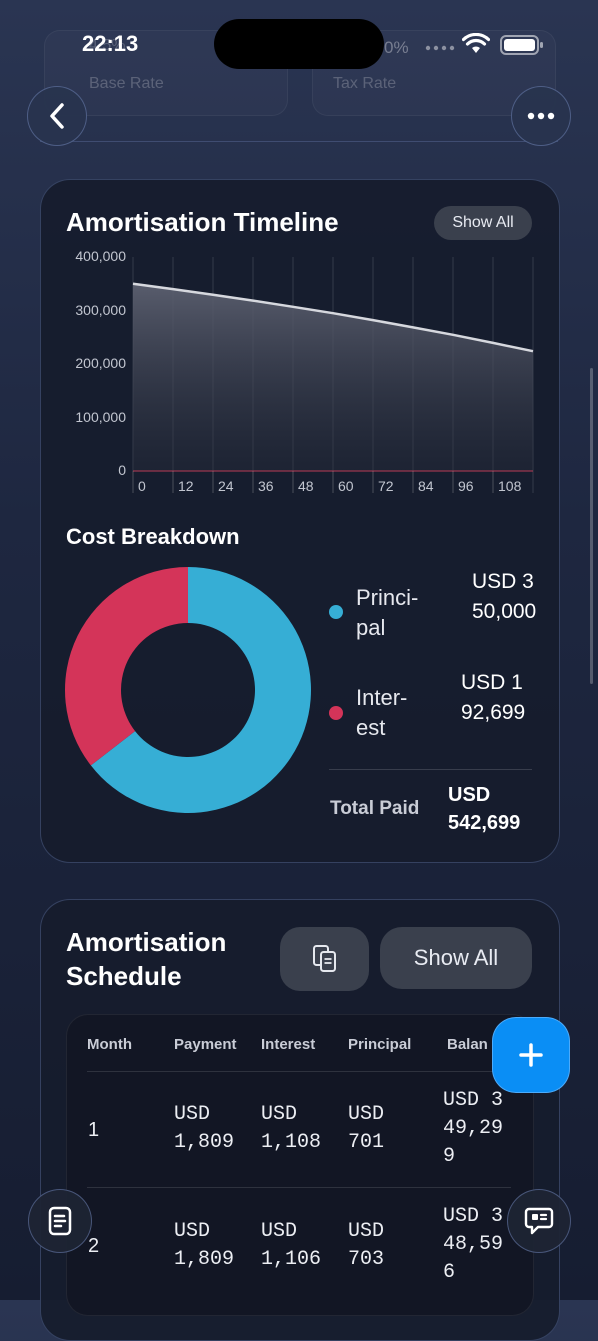 The image size is (598, 1341). What do you see at coordinates (100, 309) in the screenshot?
I see `y-tick-label: 300,000` at bounding box center [100, 309].